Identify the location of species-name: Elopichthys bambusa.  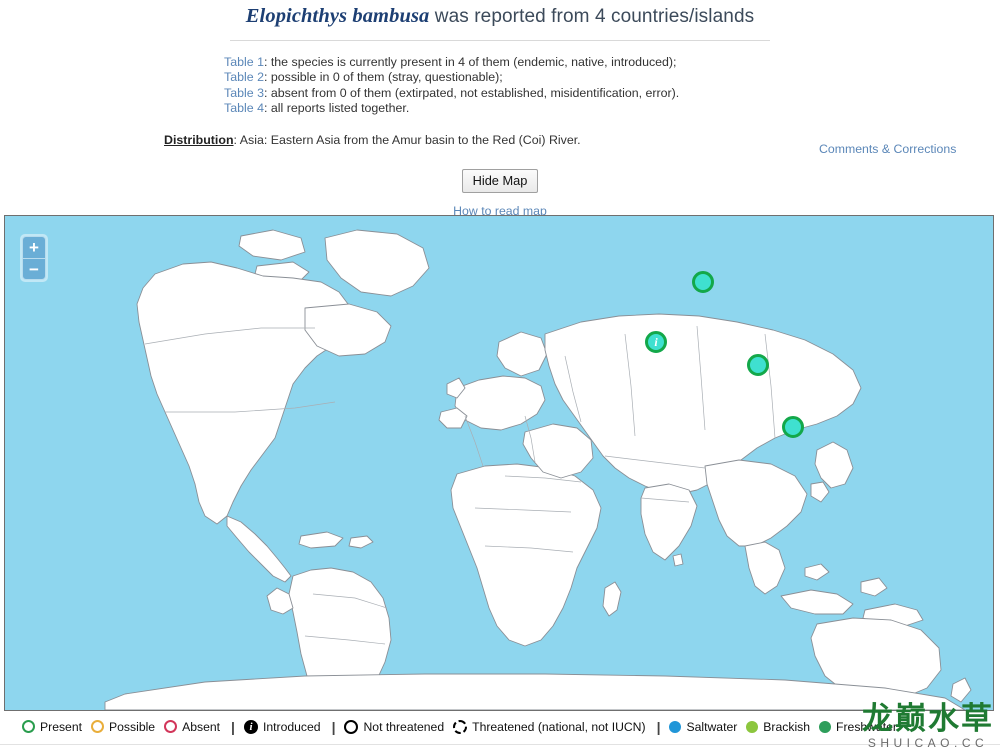
(337, 16).